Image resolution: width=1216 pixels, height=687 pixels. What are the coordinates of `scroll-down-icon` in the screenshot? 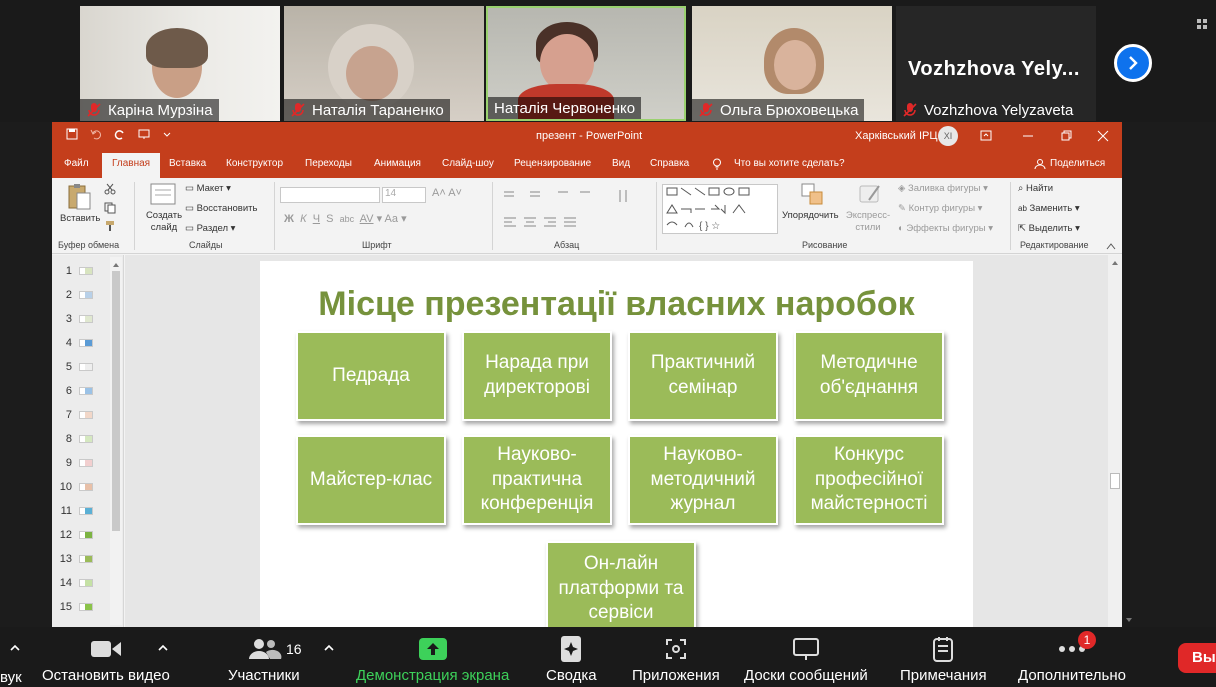 It's located at (1129, 620).